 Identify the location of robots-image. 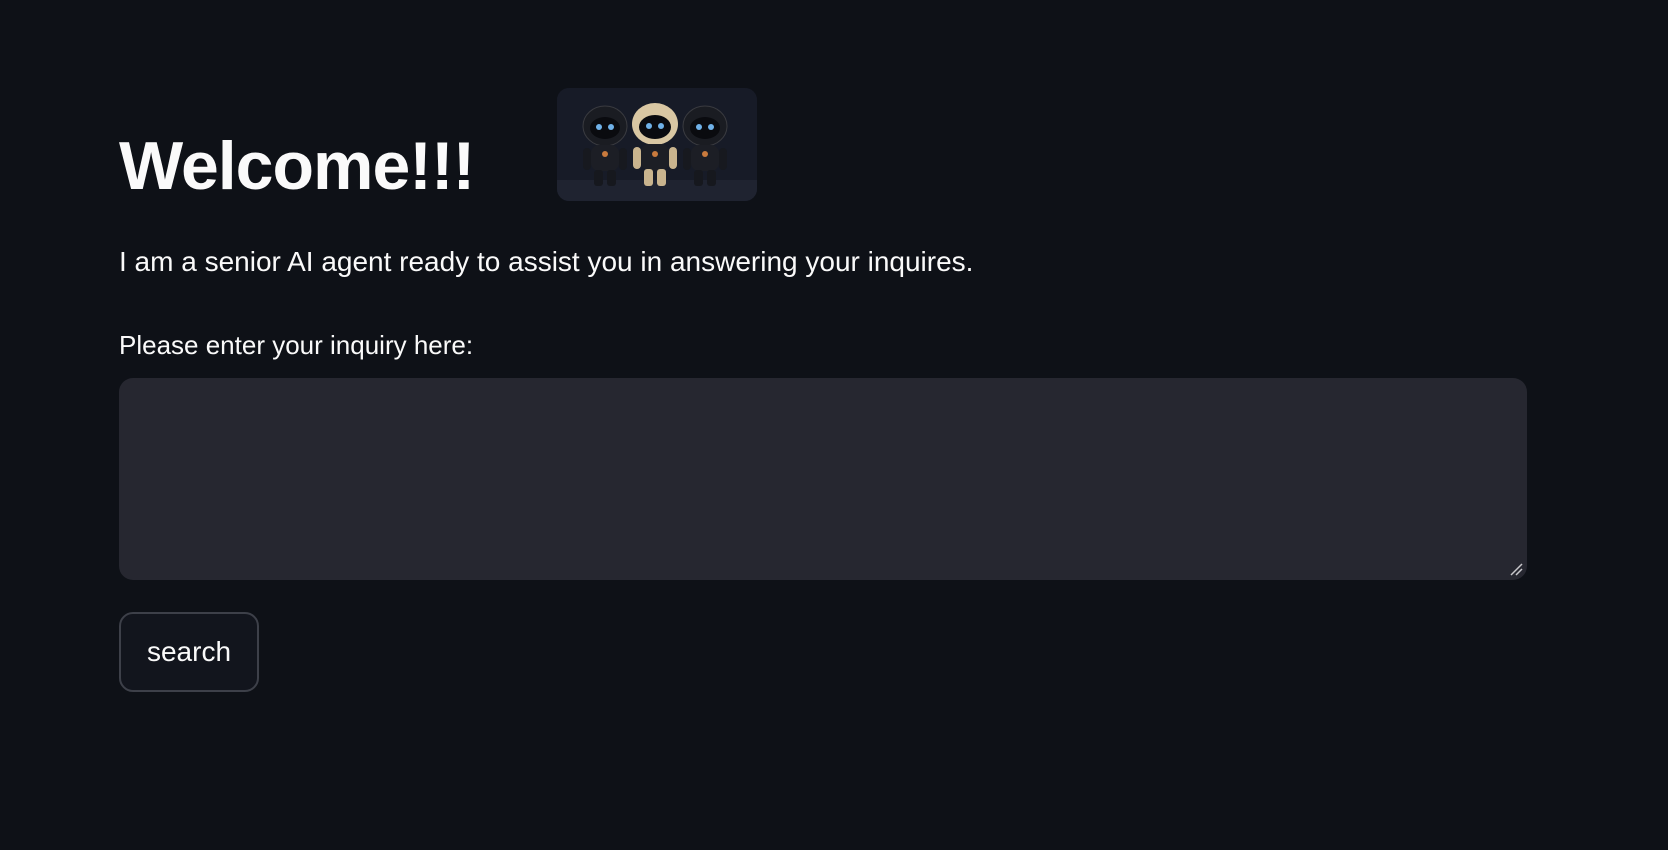
(657, 144).